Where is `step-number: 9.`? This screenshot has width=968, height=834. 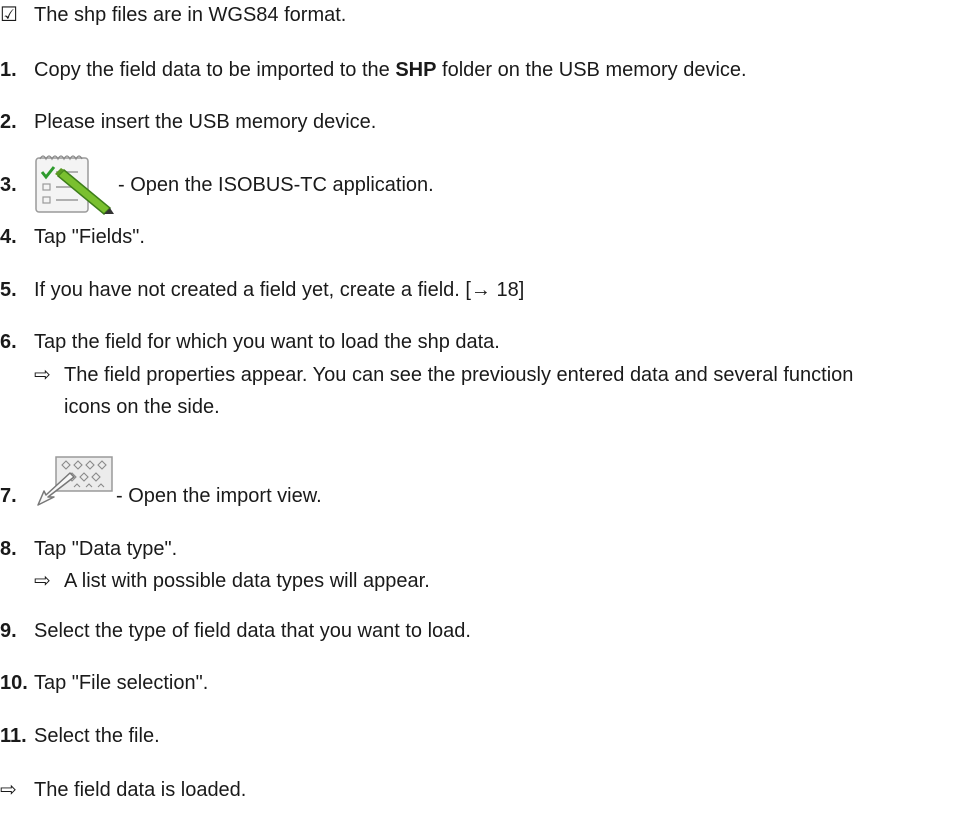 step-number: 9. is located at coordinates (8, 631).